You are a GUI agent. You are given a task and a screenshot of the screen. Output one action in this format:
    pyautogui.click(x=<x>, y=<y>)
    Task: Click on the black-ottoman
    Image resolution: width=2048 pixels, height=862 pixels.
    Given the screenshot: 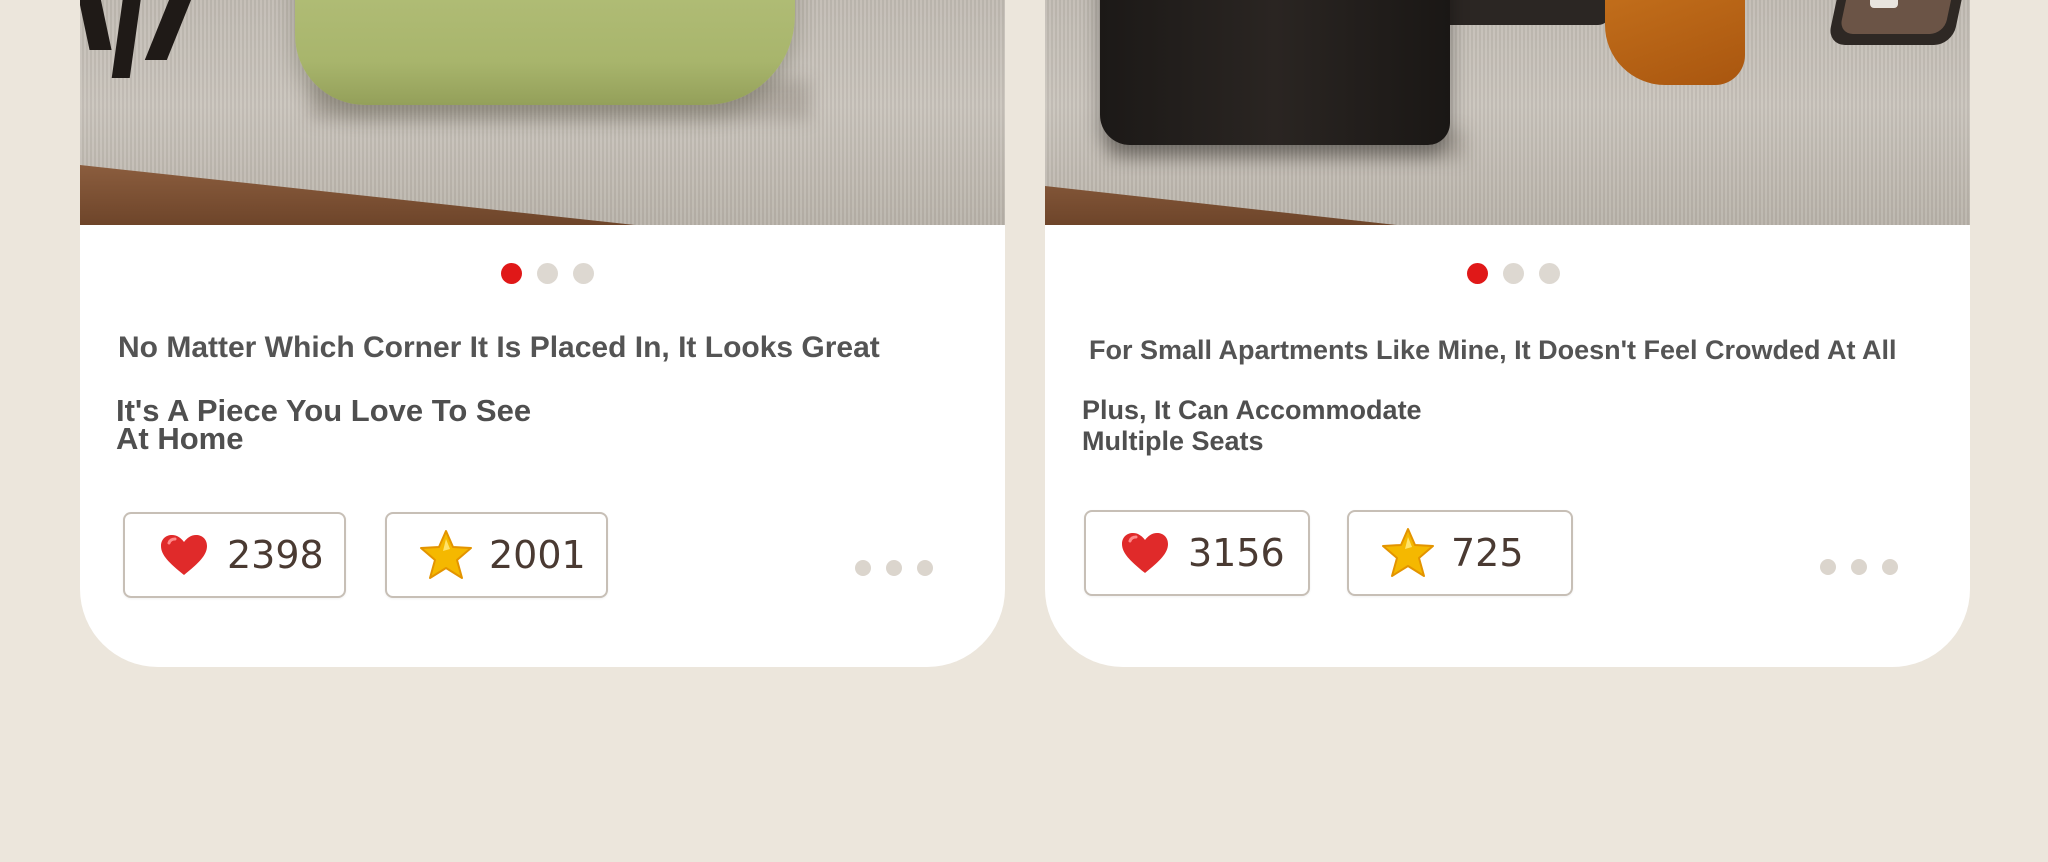 What is the action you would take?
    pyautogui.click(x=1275, y=72)
    